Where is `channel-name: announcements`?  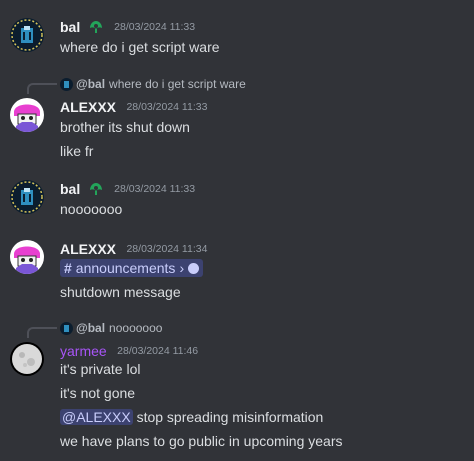 channel-name: announcements is located at coordinates (125, 268).